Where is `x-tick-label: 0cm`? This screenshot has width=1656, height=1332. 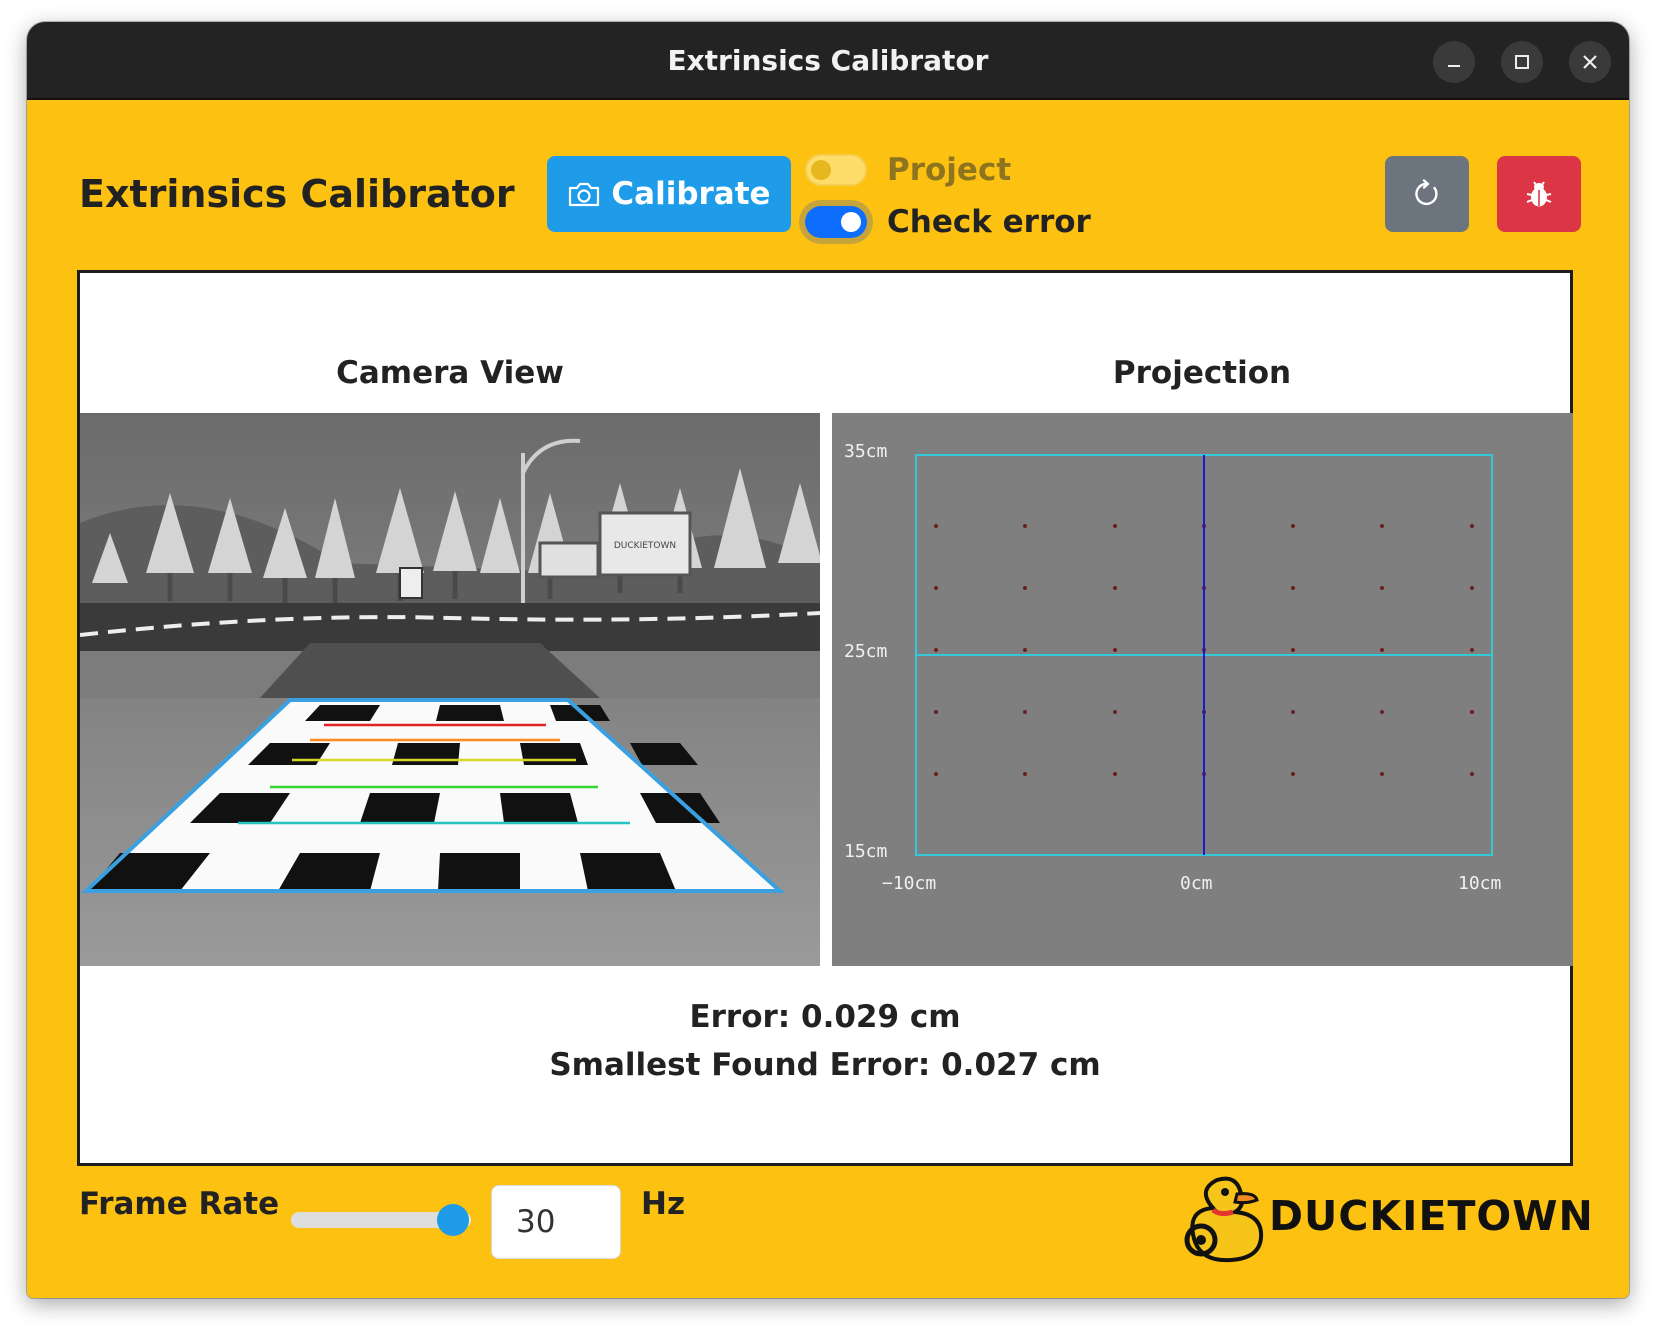
x-tick-label: 0cm is located at coordinates (1196, 883).